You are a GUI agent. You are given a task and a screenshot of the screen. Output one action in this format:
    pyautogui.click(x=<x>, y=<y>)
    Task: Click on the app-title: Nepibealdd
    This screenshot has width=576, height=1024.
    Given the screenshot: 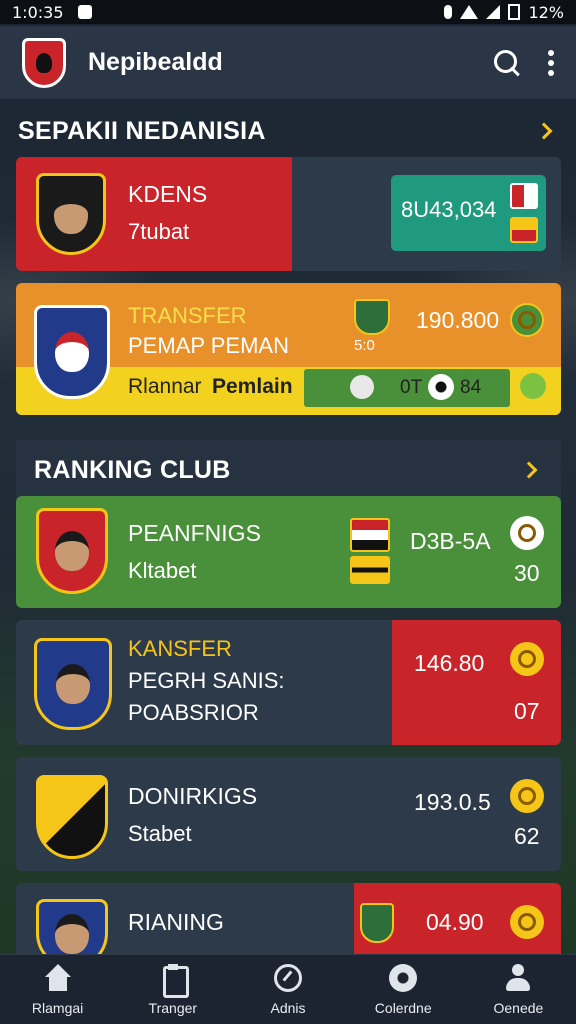 What is the action you would take?
    pyautogui.click(x=155, y=62)
    